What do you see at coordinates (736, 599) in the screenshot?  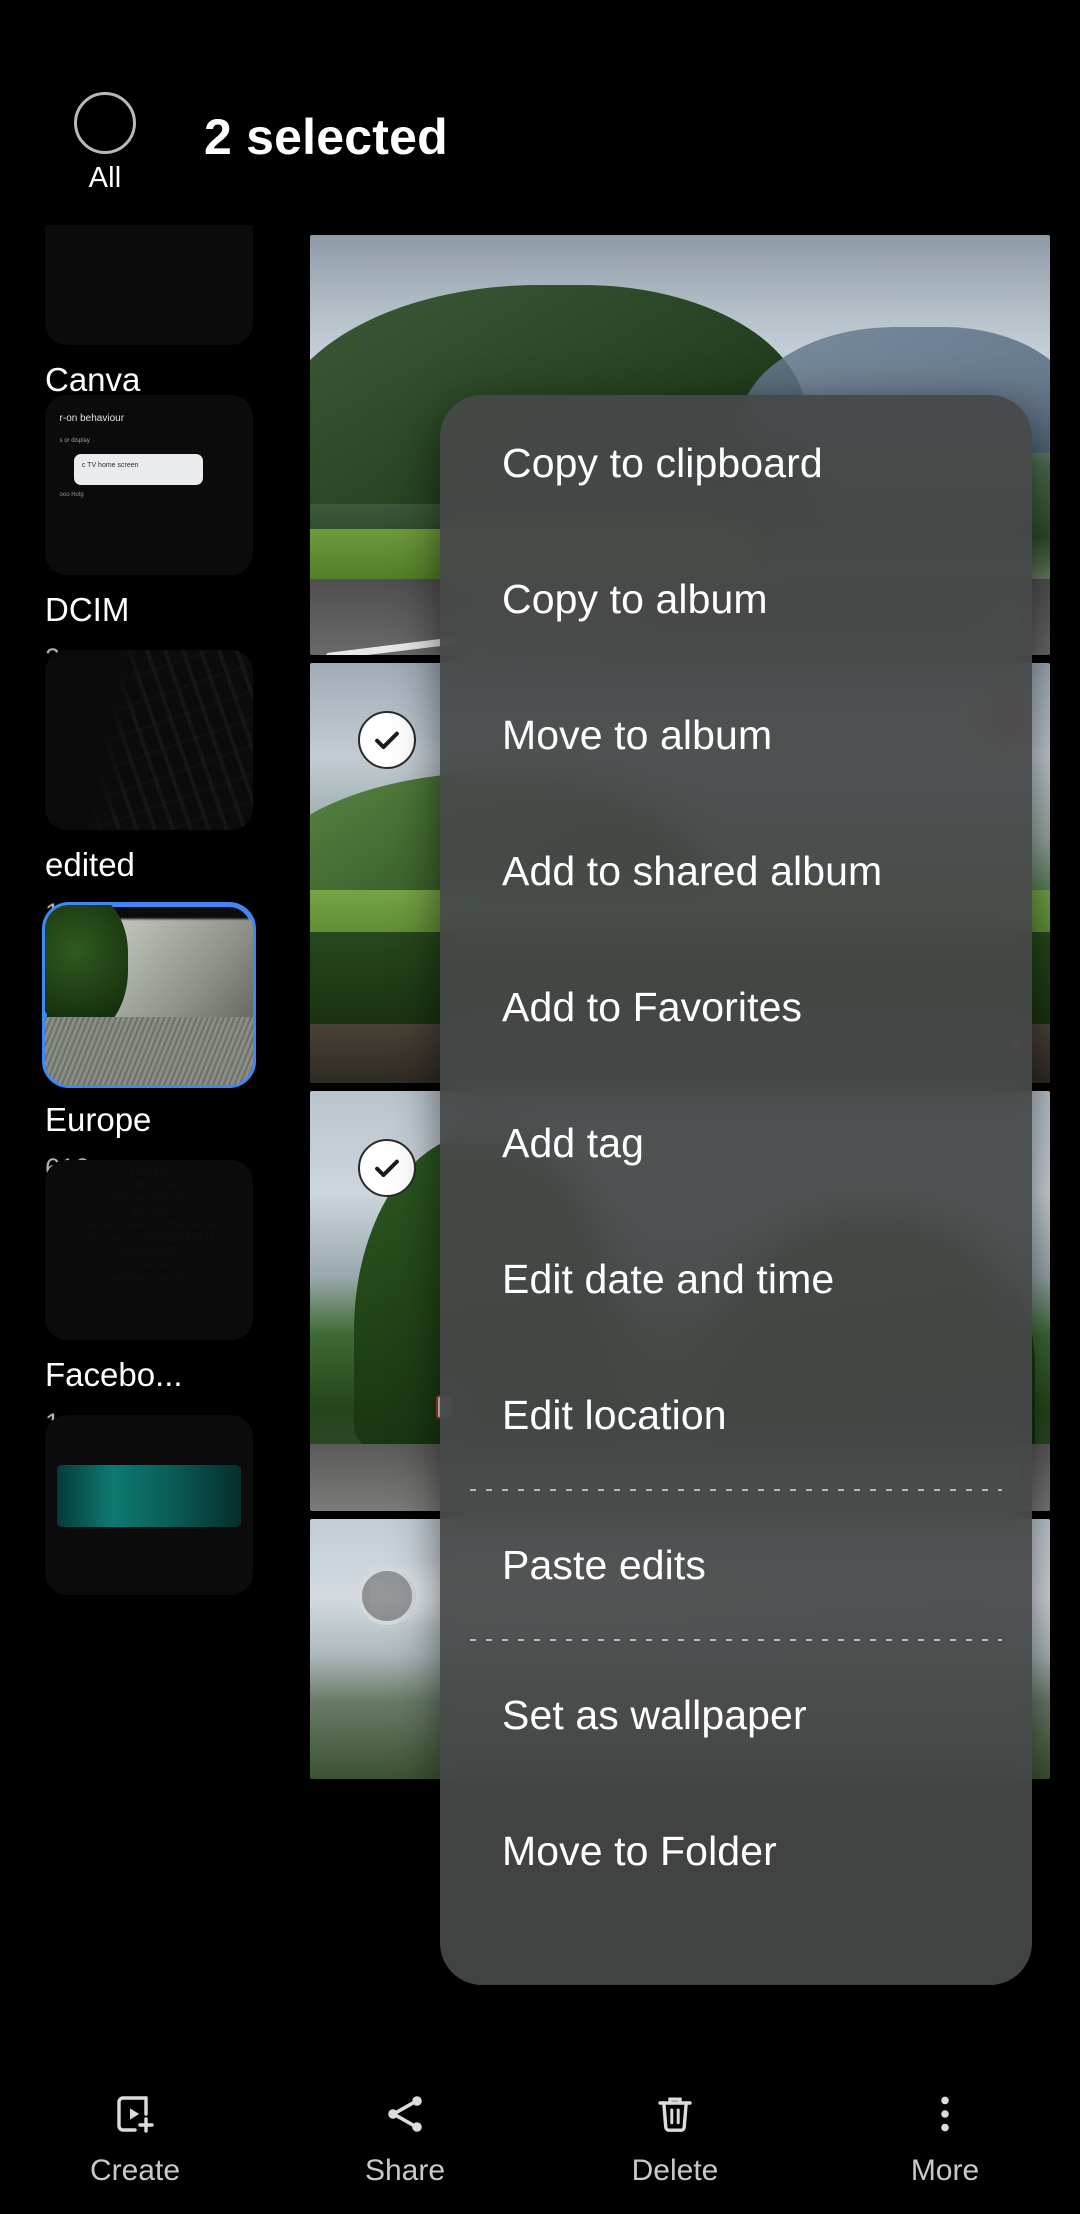 I see `menu-item-copy-to-album: Copy to album` at bounding box center [736, 599].